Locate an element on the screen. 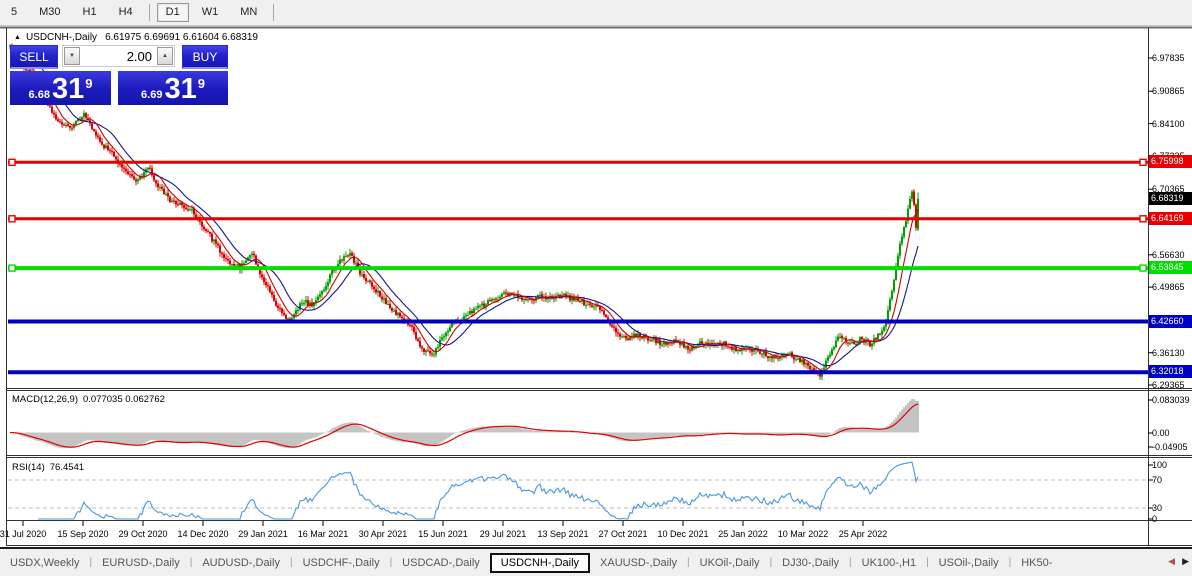 The width and height of the screenshot is (1192, 576). current-price-label: 6.68319 is located at coordinates (1170, 198).